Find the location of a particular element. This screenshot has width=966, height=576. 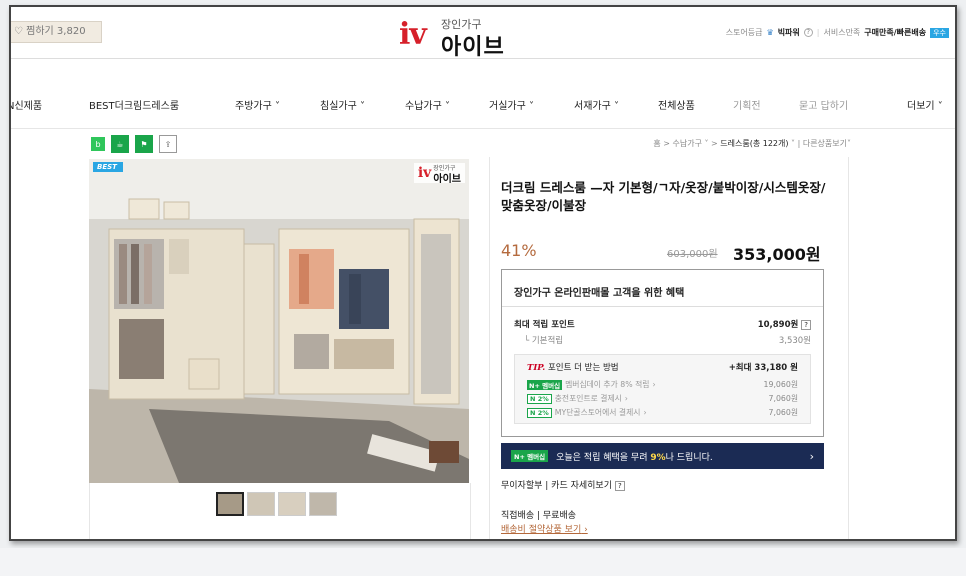

nav-storage: 수납가구 ˅ is located at coordinates (427, 104).